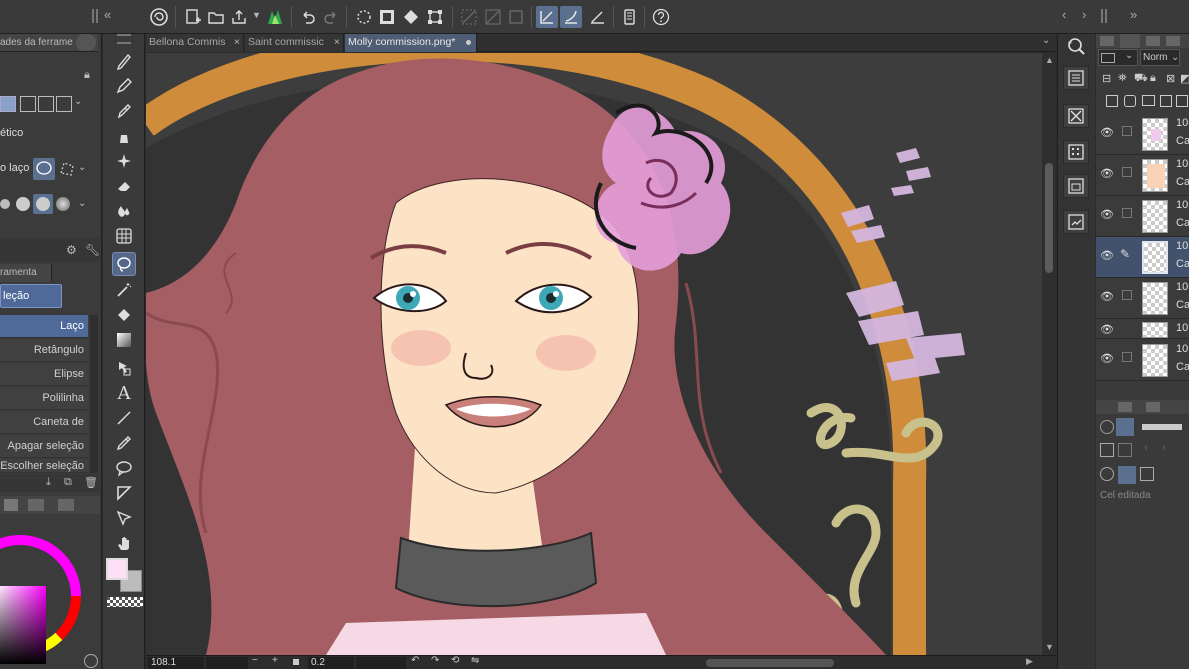  I want to click on flip-icon: ⇋, so click(475, 660).